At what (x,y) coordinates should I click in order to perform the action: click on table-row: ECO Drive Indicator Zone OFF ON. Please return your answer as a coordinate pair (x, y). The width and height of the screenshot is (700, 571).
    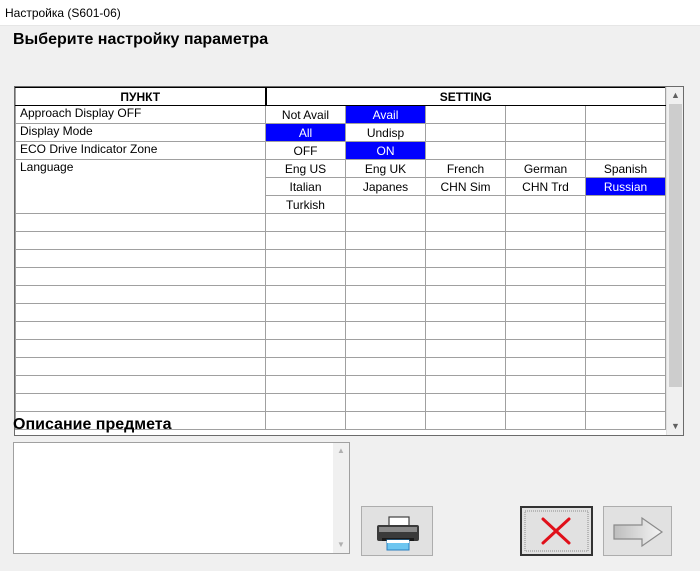
    Looking at the image, I should click on (340, 150).